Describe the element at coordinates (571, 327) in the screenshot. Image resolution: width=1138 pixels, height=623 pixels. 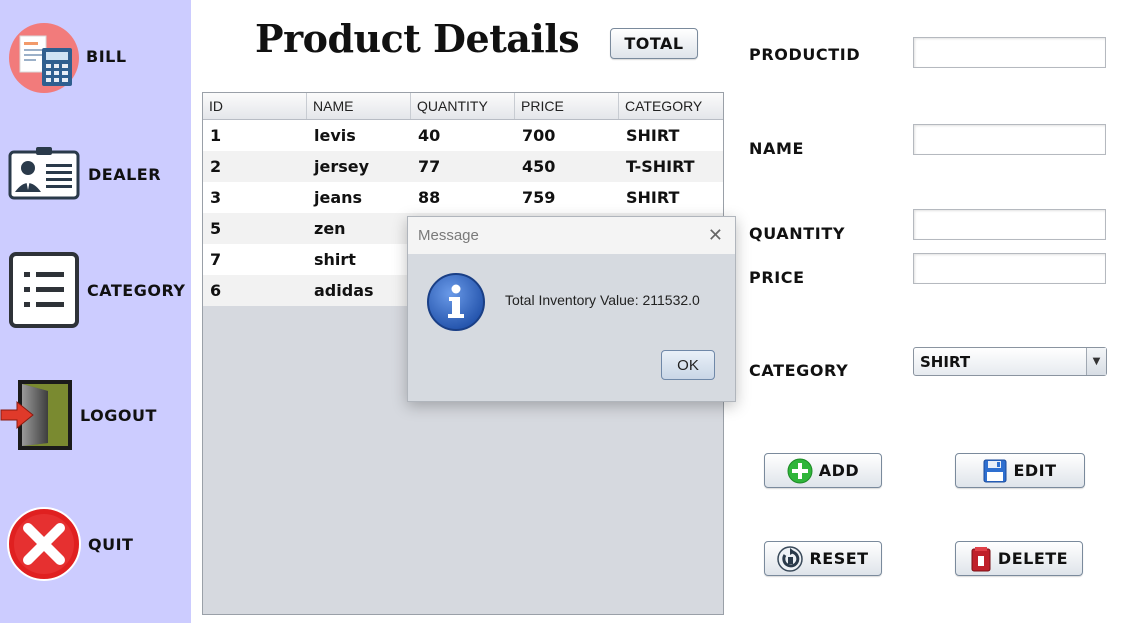
I see `dialog-body: Total Inventory Value: 211532.0 OK` at that location.